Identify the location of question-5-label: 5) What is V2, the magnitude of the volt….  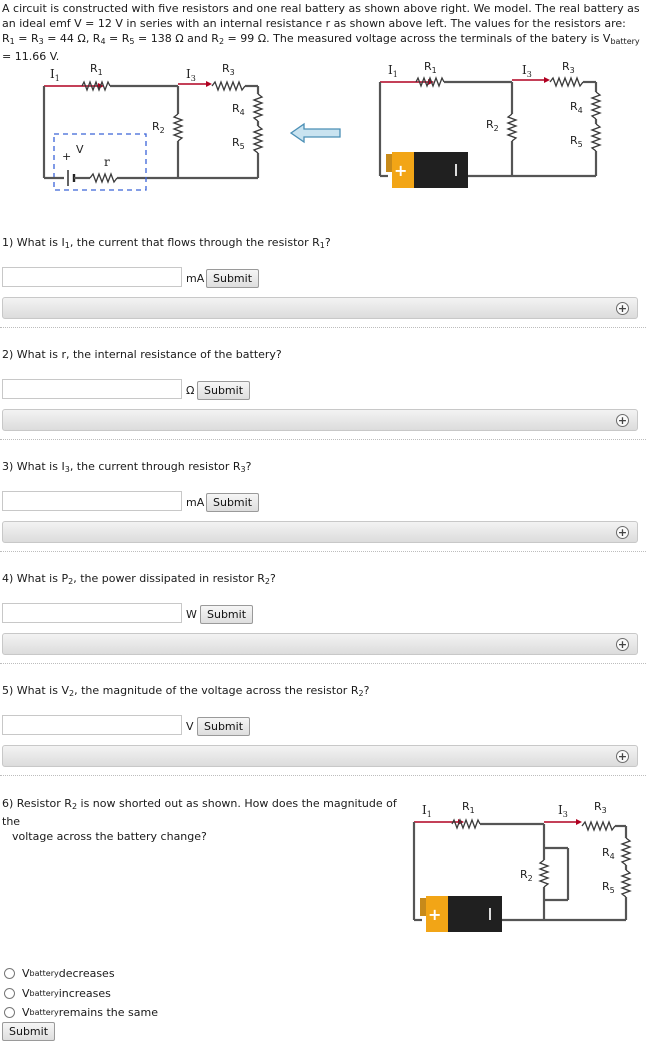
(186, 691).